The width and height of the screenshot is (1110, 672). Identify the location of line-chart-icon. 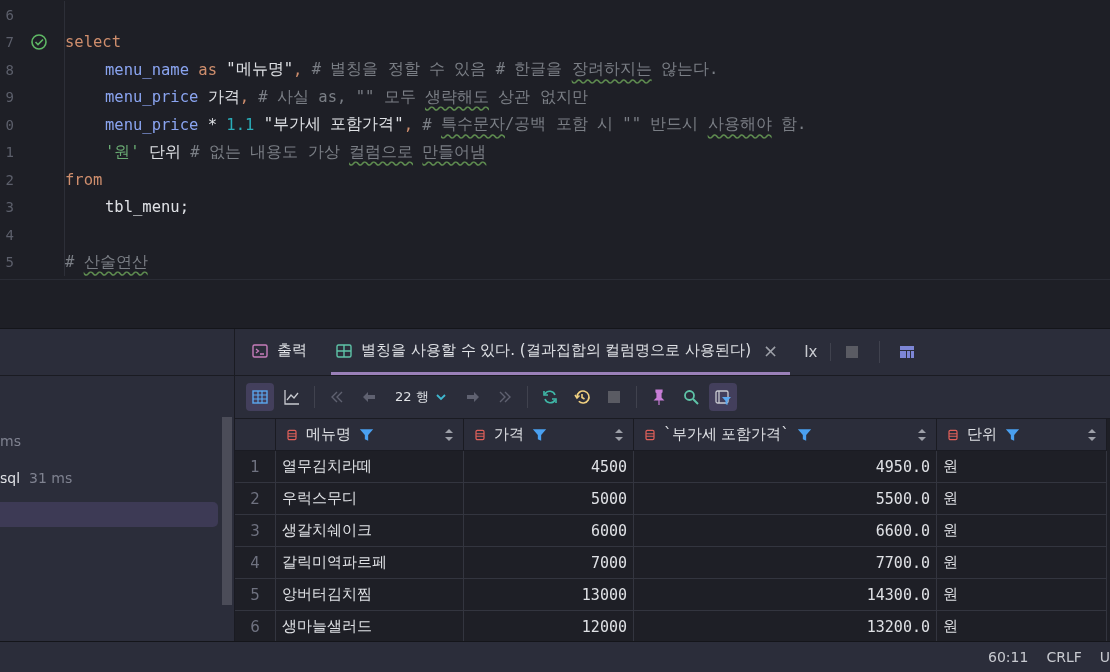
(292, 397).